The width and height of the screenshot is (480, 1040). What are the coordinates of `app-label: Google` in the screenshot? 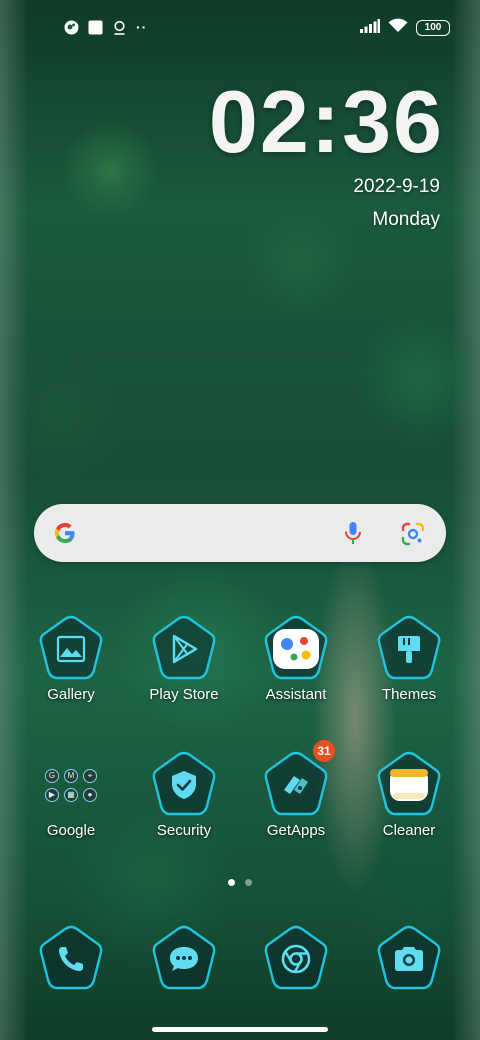 It's located at (71, 830).